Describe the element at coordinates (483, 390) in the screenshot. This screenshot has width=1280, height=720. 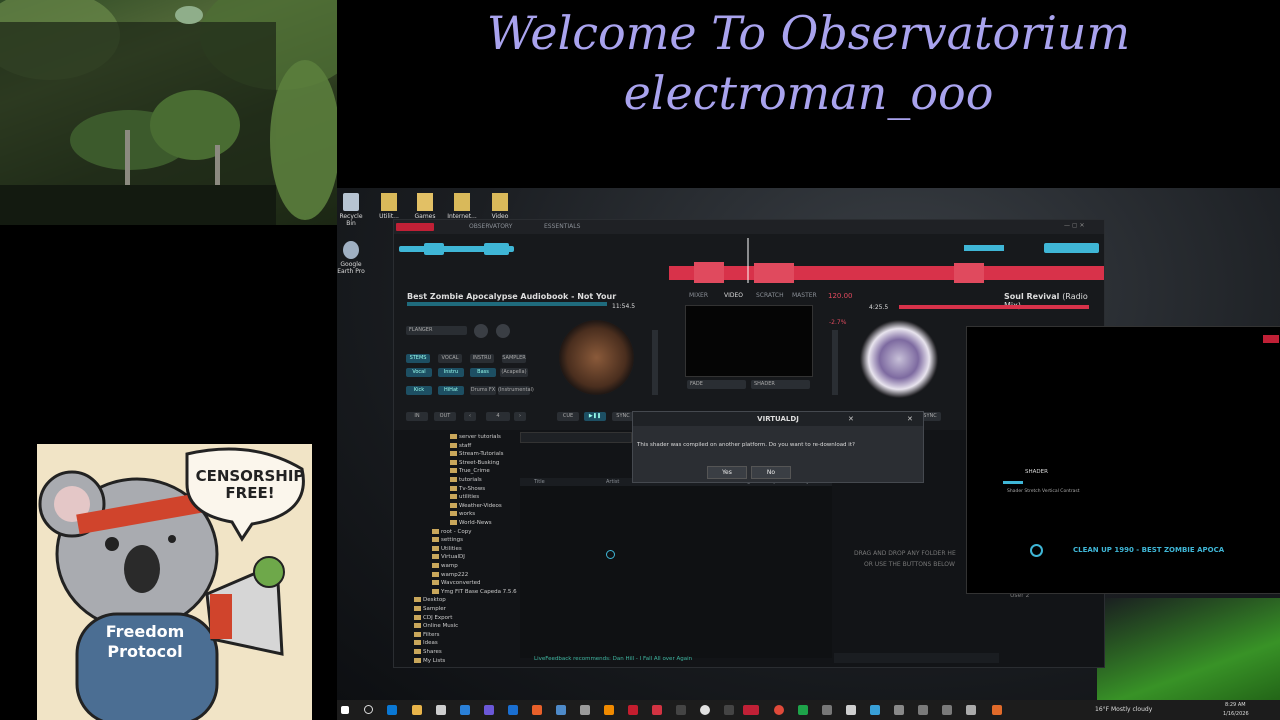
I see `pad-drums-fx: Drums FX` at that location.